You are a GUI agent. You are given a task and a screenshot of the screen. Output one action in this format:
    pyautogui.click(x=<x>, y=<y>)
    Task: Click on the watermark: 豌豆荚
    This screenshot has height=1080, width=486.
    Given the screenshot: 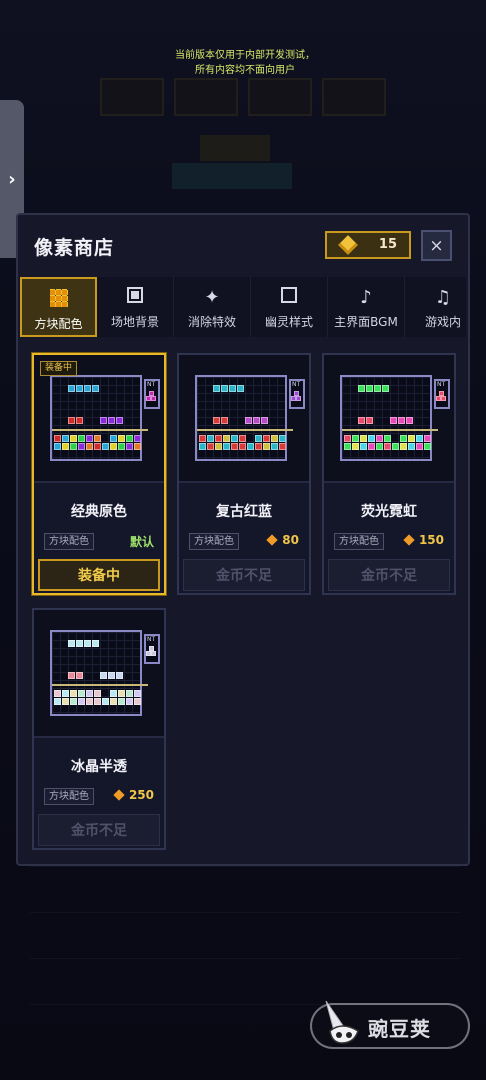 What is the action you would take?
    pyautogui.click(x=390, y=1024)
    